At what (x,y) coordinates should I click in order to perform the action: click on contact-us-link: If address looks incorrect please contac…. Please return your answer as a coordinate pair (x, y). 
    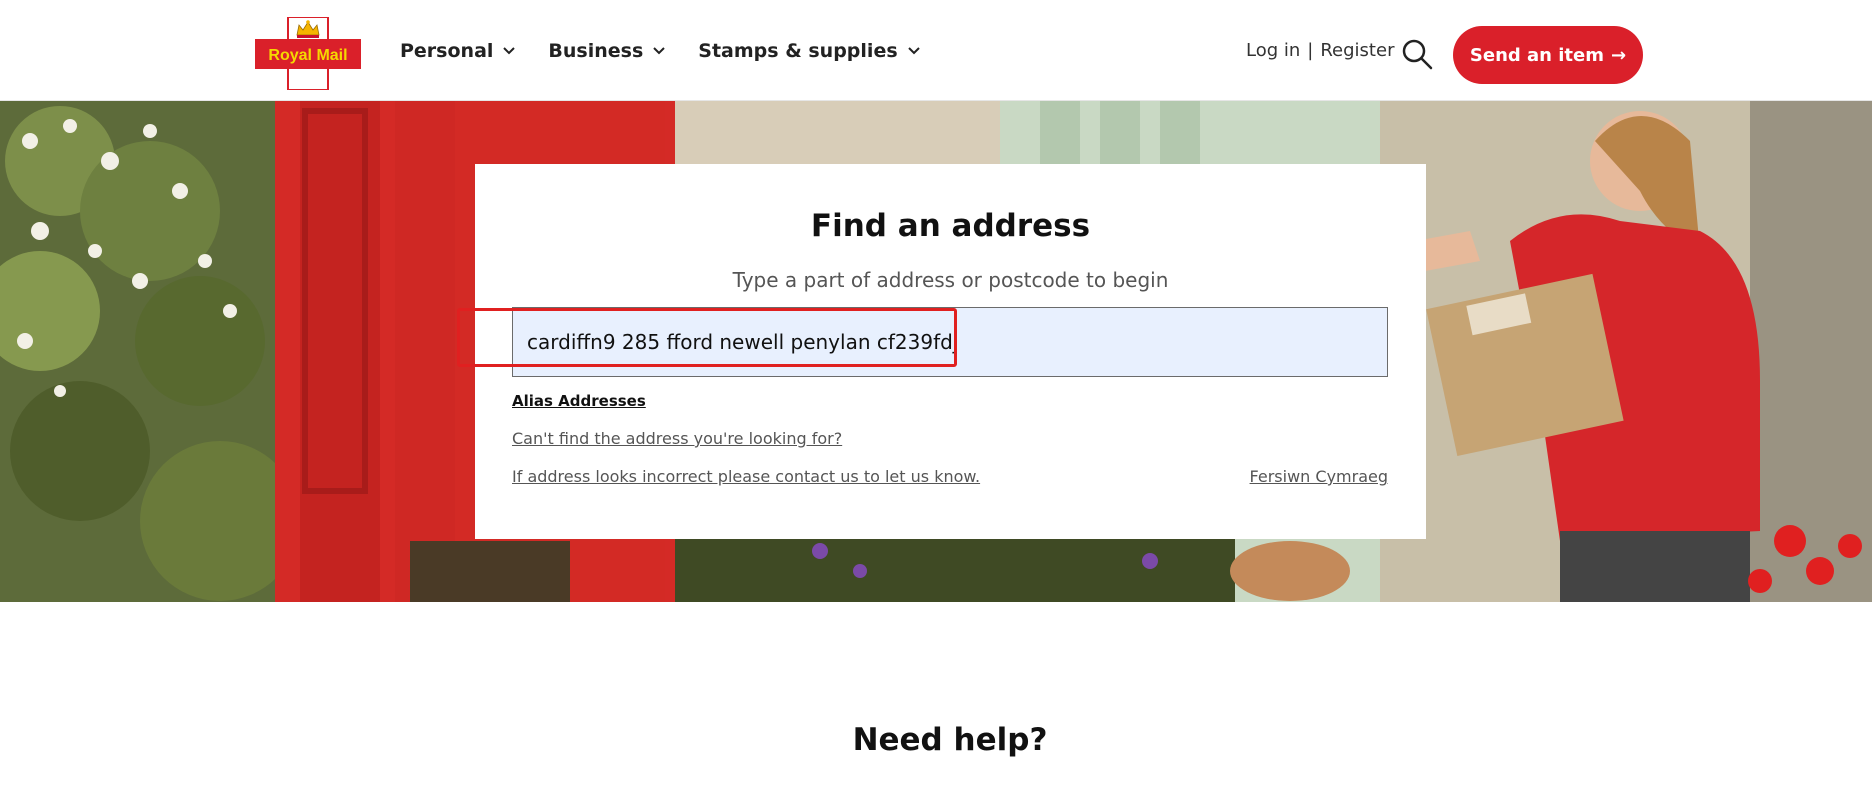
    Looking at the image, I should click on (746, 476).